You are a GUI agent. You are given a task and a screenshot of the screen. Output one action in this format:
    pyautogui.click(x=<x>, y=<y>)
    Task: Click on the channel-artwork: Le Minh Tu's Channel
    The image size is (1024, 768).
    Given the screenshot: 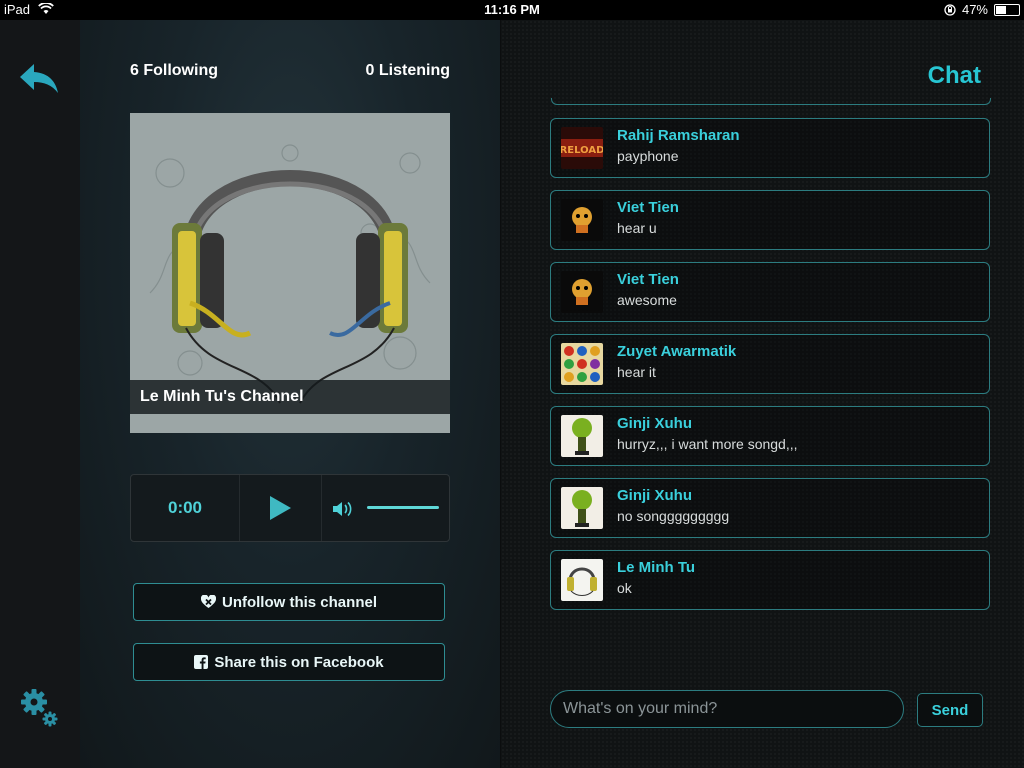 What is the action you would take?
    pyautogui.click(x=290, y=273)
    